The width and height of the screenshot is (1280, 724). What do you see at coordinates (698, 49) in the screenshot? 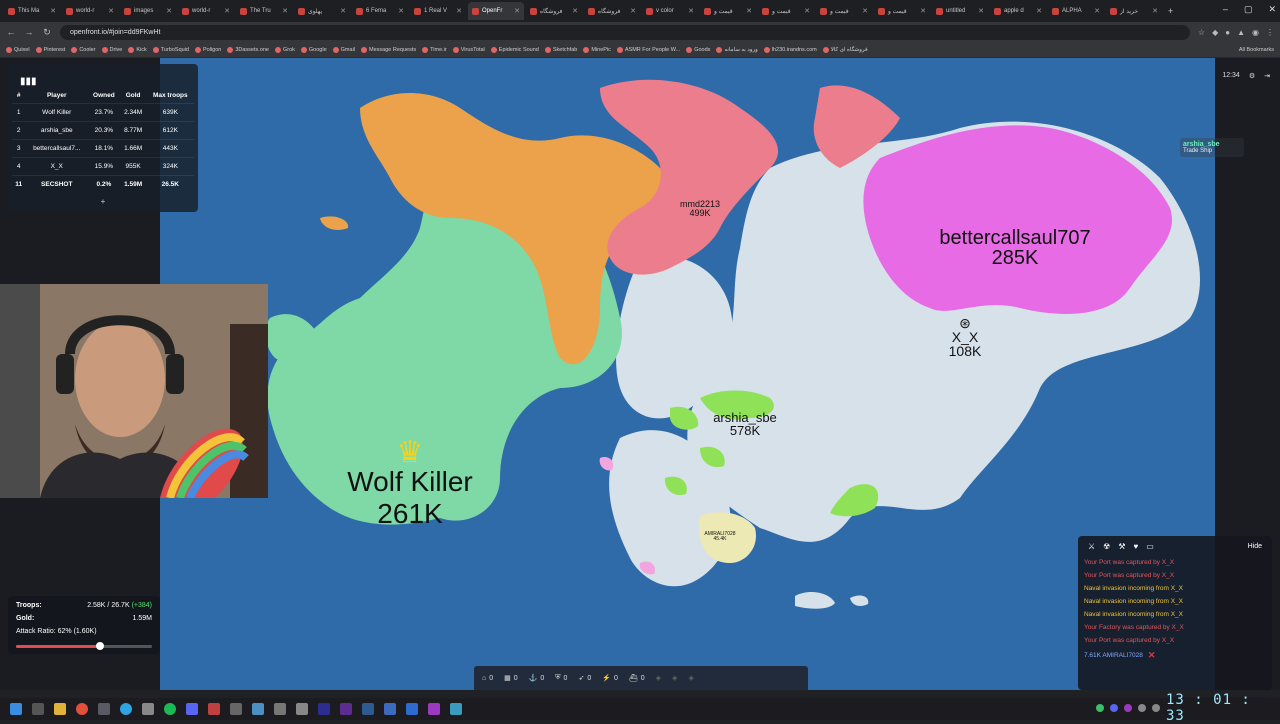
I see `bookmark-item: Goods` at bounding box center [698, 49].